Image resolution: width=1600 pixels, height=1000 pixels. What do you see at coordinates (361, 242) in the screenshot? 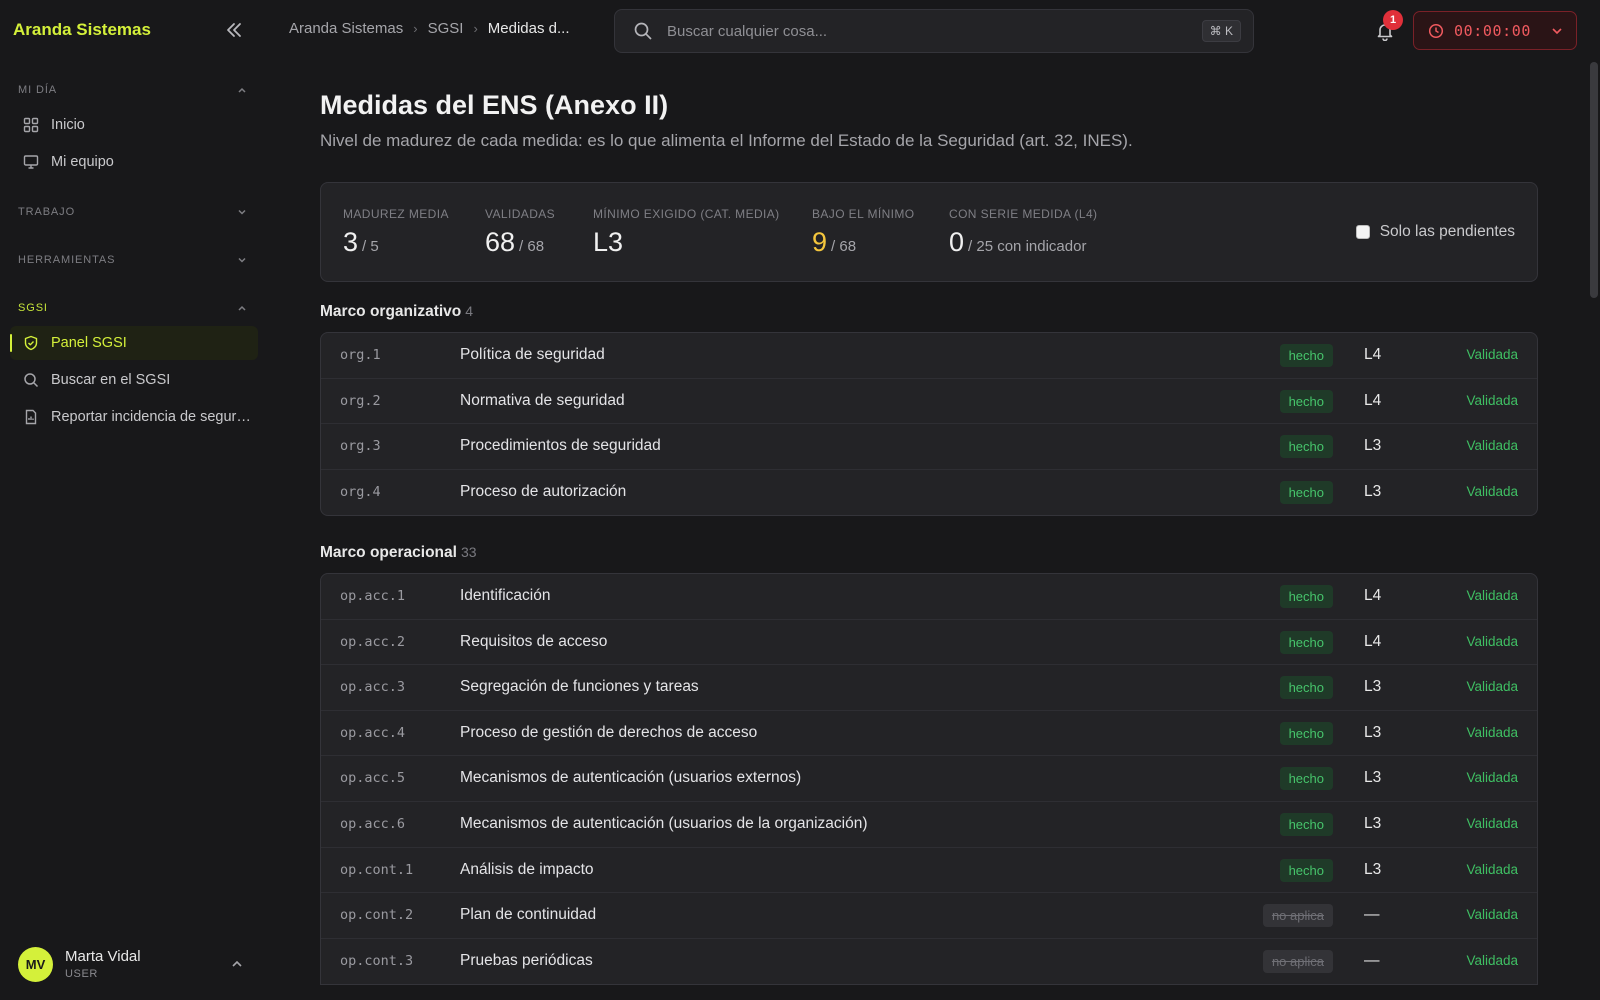
I see `stat-value: 3/ 5` at bounding box center [361, 242].